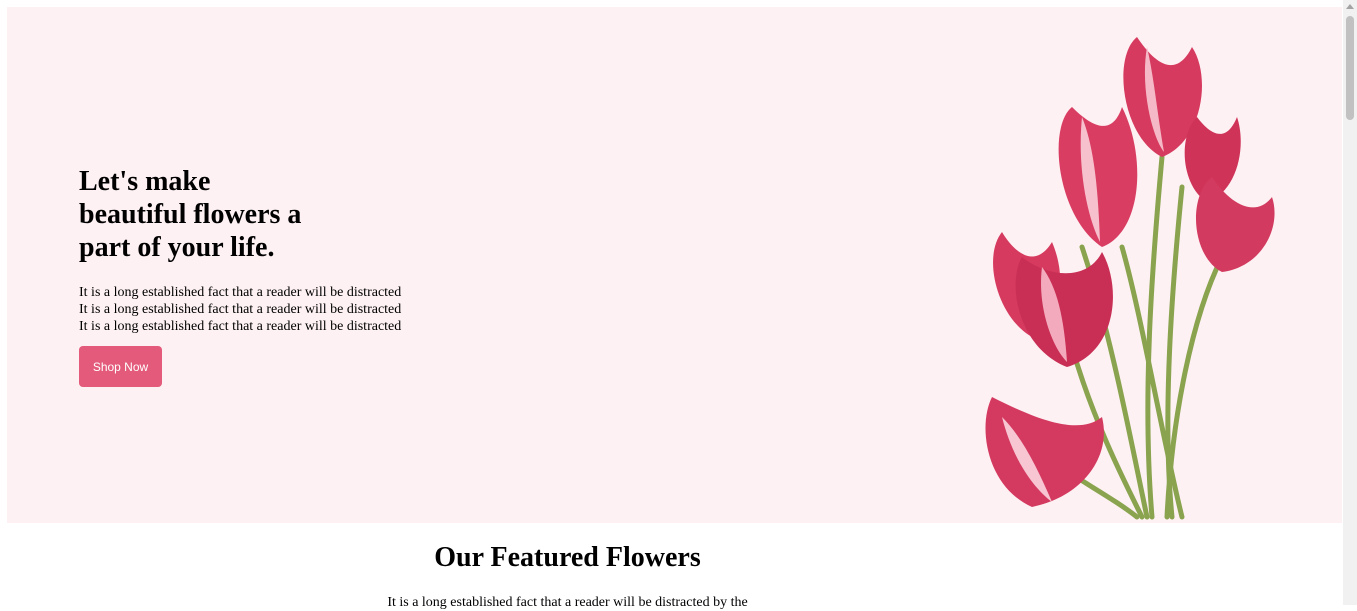 Image resolution: width=1357 pixels, height=611 pixels. What do you see at coordinates (1350, 6) in the screenshot?
I see `scroll-up-icon` at bounding box center [1350, 6].